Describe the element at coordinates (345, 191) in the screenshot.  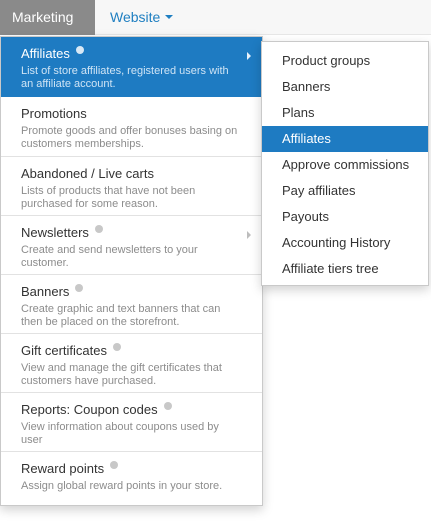
I see `submenu-item-pay-affiliates: Pay affiliates` at that location.